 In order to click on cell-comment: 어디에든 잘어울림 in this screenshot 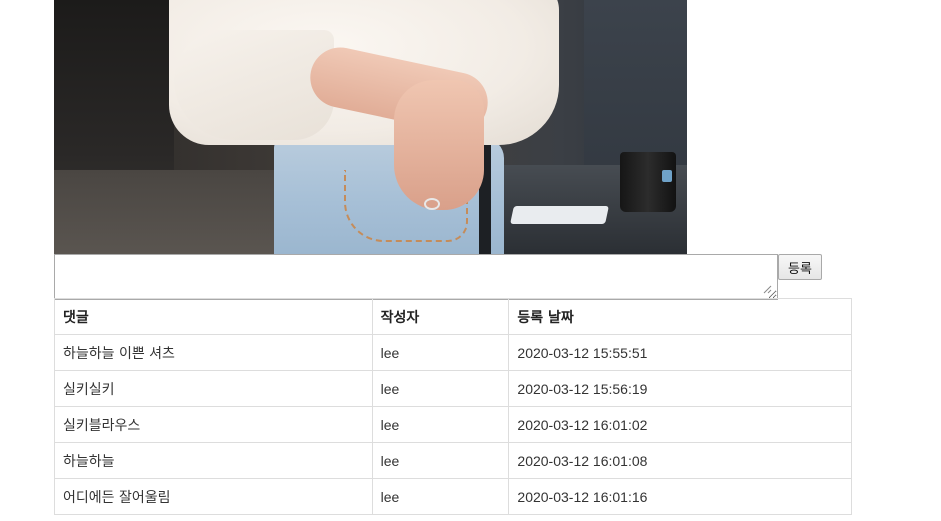, I will do `click(213, 496)`.